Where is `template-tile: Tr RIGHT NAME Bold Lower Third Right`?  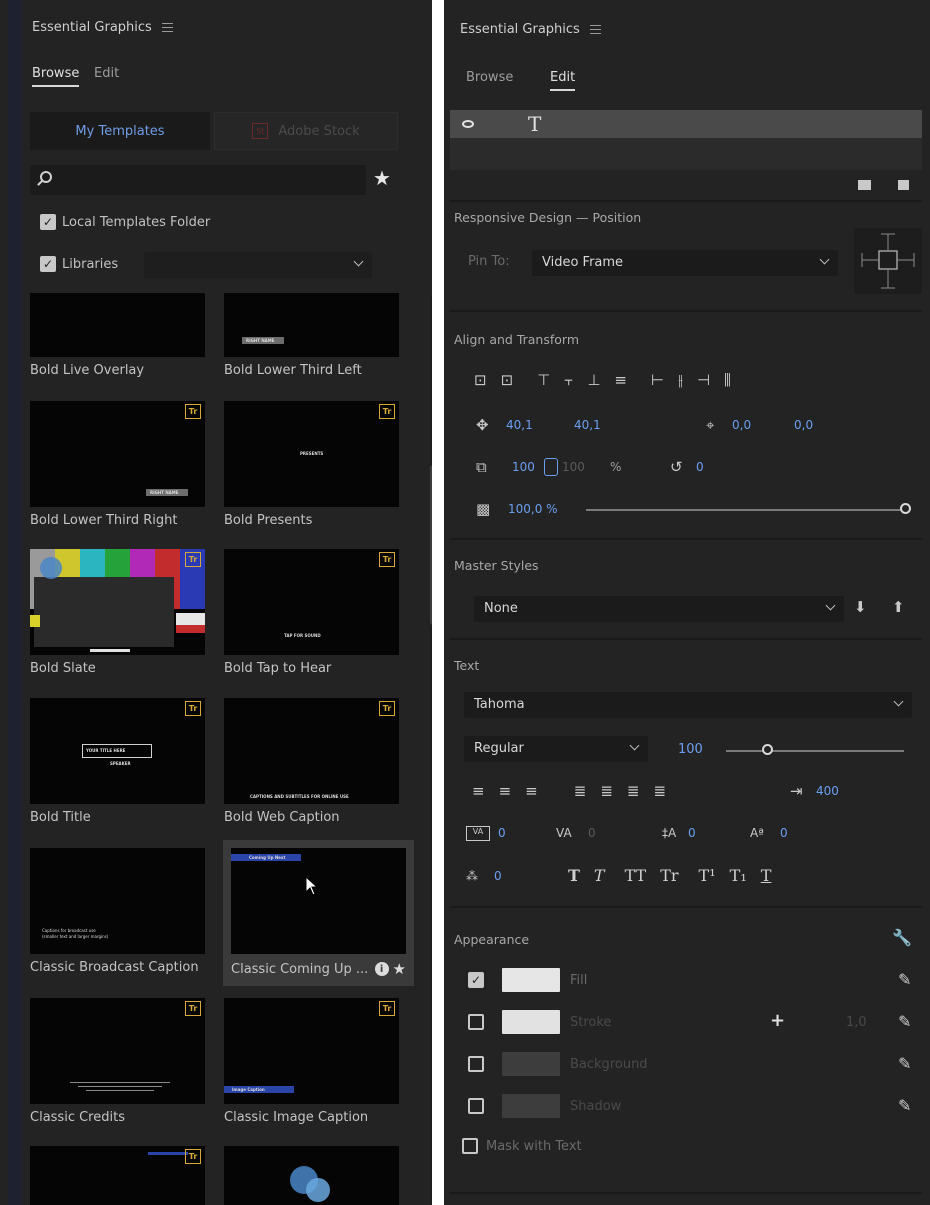
template-tile: Tr RIGHT NAME Bold Lower Third Right is located at coordinates (117, 464).